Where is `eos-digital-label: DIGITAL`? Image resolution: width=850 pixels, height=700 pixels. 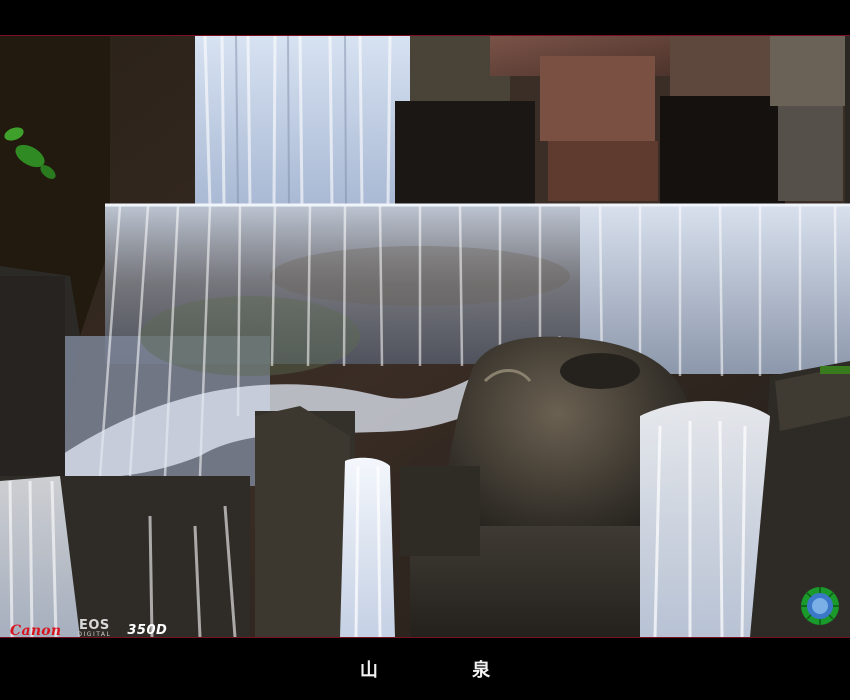
eos-digital-label: DIGITAL is located at coordinates (94, 634).